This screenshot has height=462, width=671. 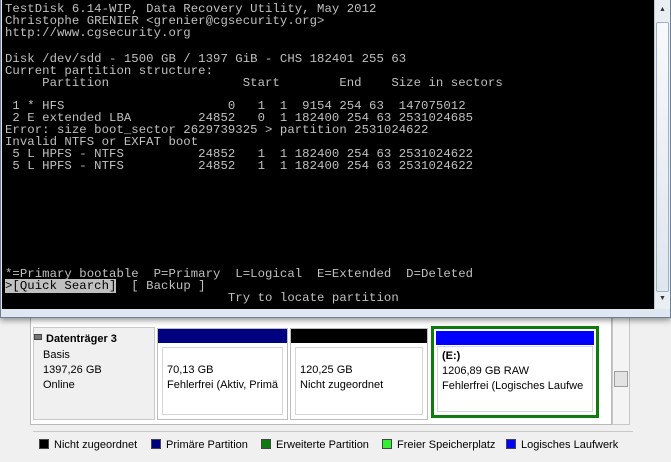 I want to click on disk-icon, so click(x=38, y=337).